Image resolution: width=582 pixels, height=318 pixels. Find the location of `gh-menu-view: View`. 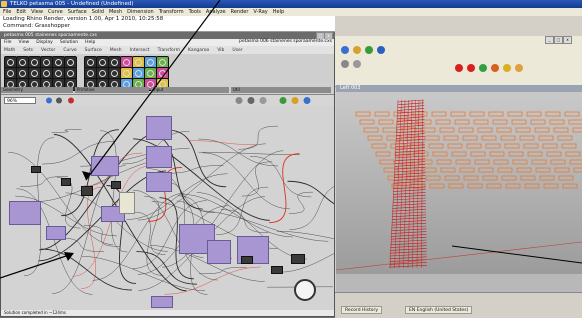

gh-menu-view: View is located at coordinates (24, 42).